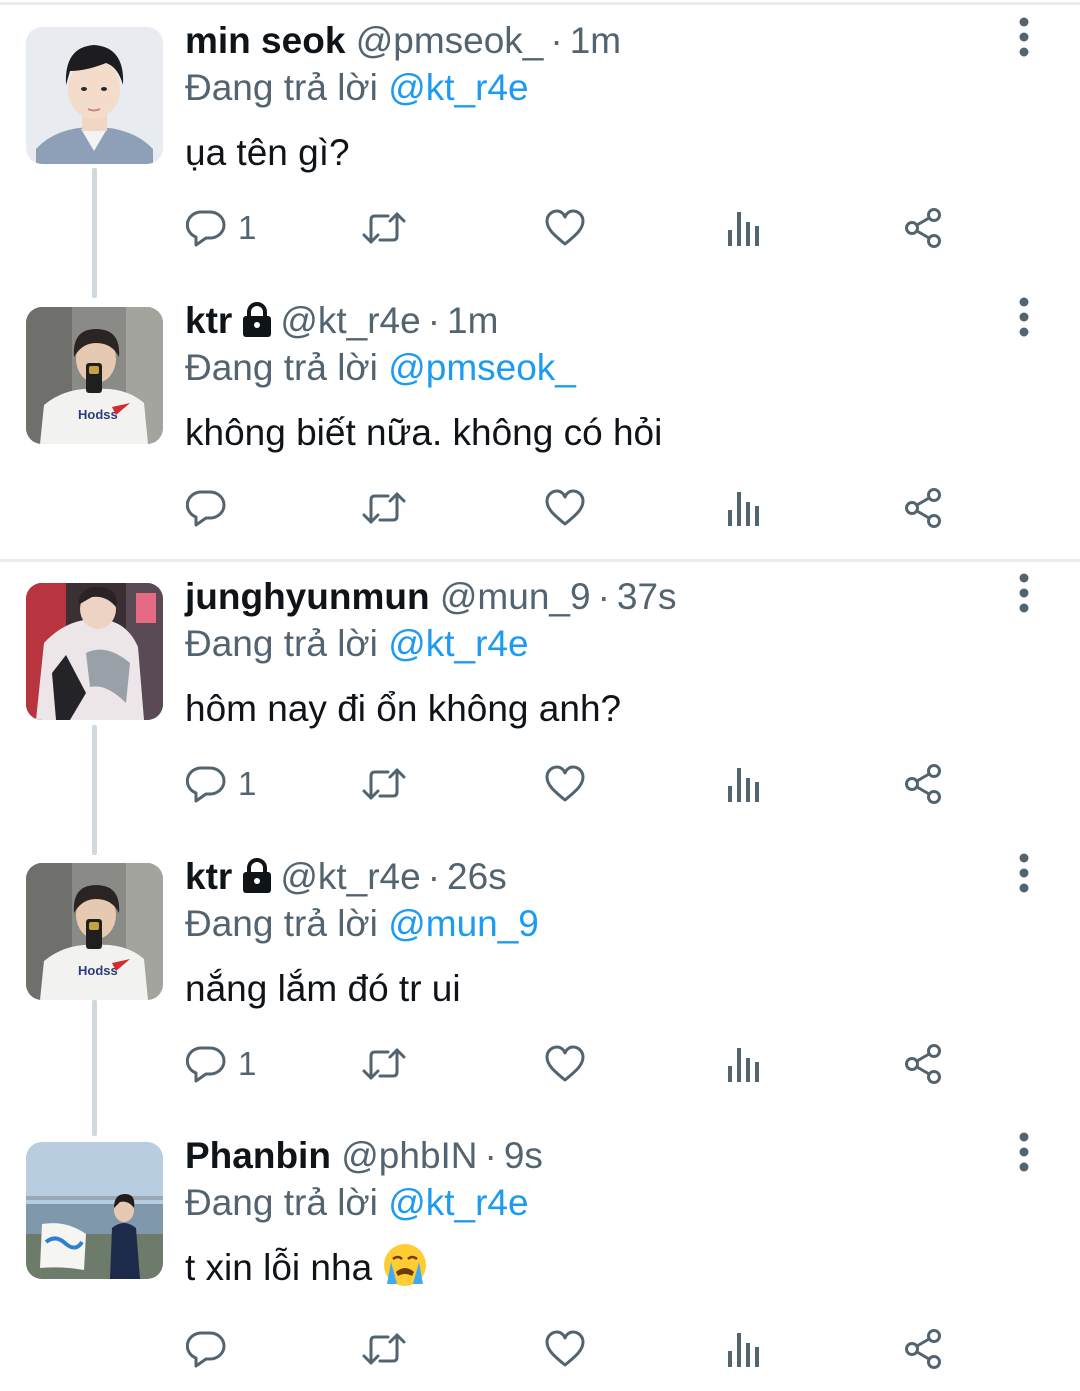  I want to click on handle: @pmseok_, so click(450, 40).